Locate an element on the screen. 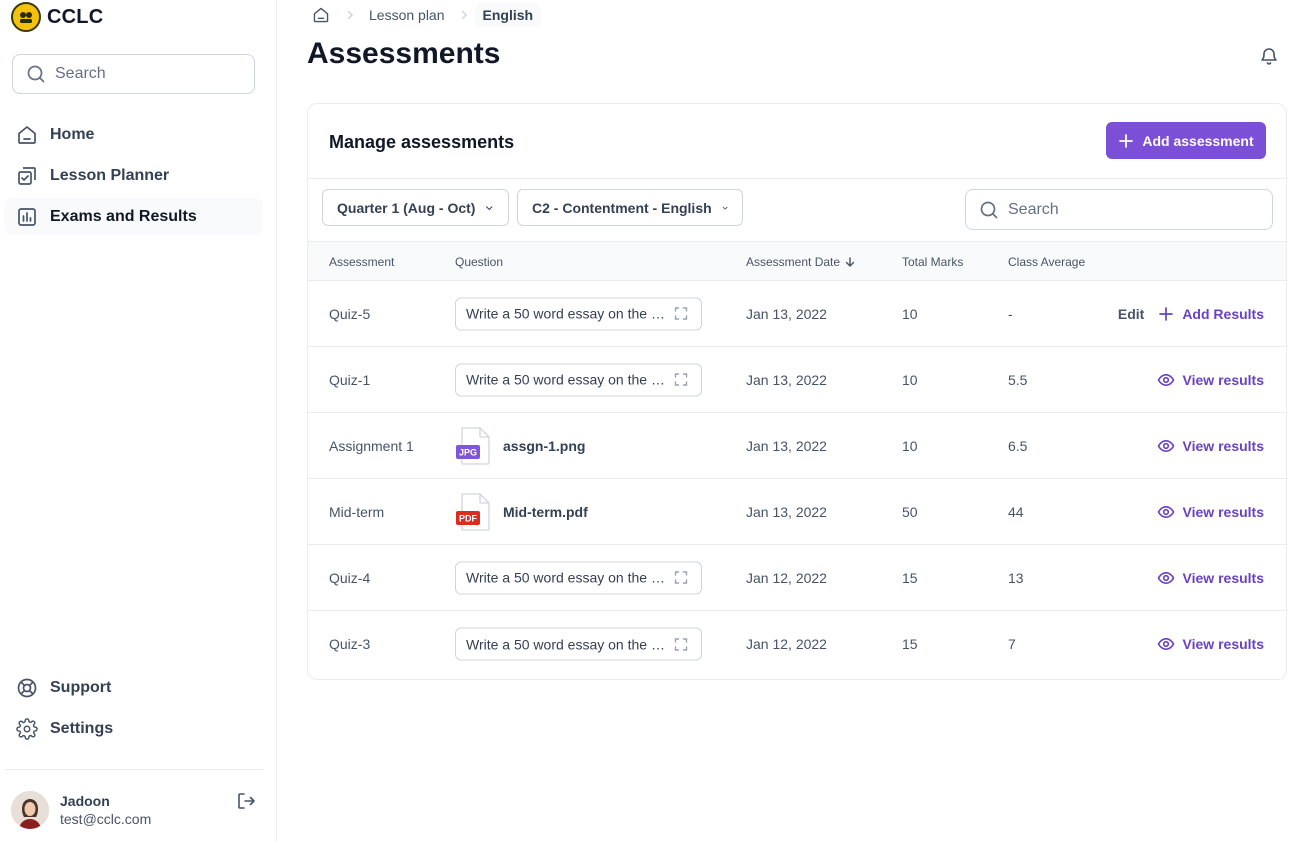  total-marks: 15 is located at coordinates (910, 644).